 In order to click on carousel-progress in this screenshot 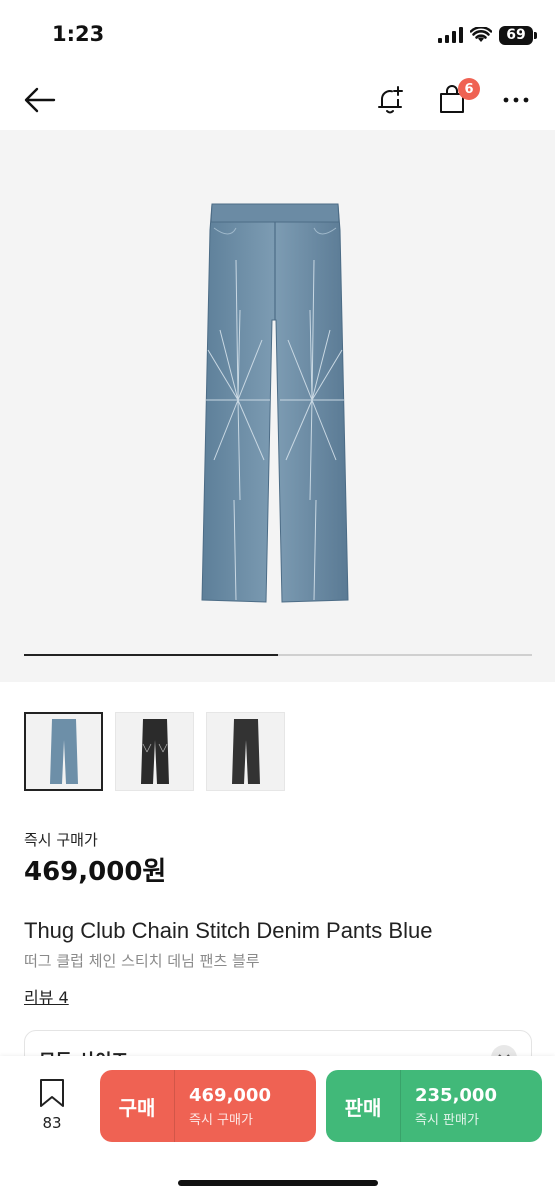, I will do `click(278, 655)`.